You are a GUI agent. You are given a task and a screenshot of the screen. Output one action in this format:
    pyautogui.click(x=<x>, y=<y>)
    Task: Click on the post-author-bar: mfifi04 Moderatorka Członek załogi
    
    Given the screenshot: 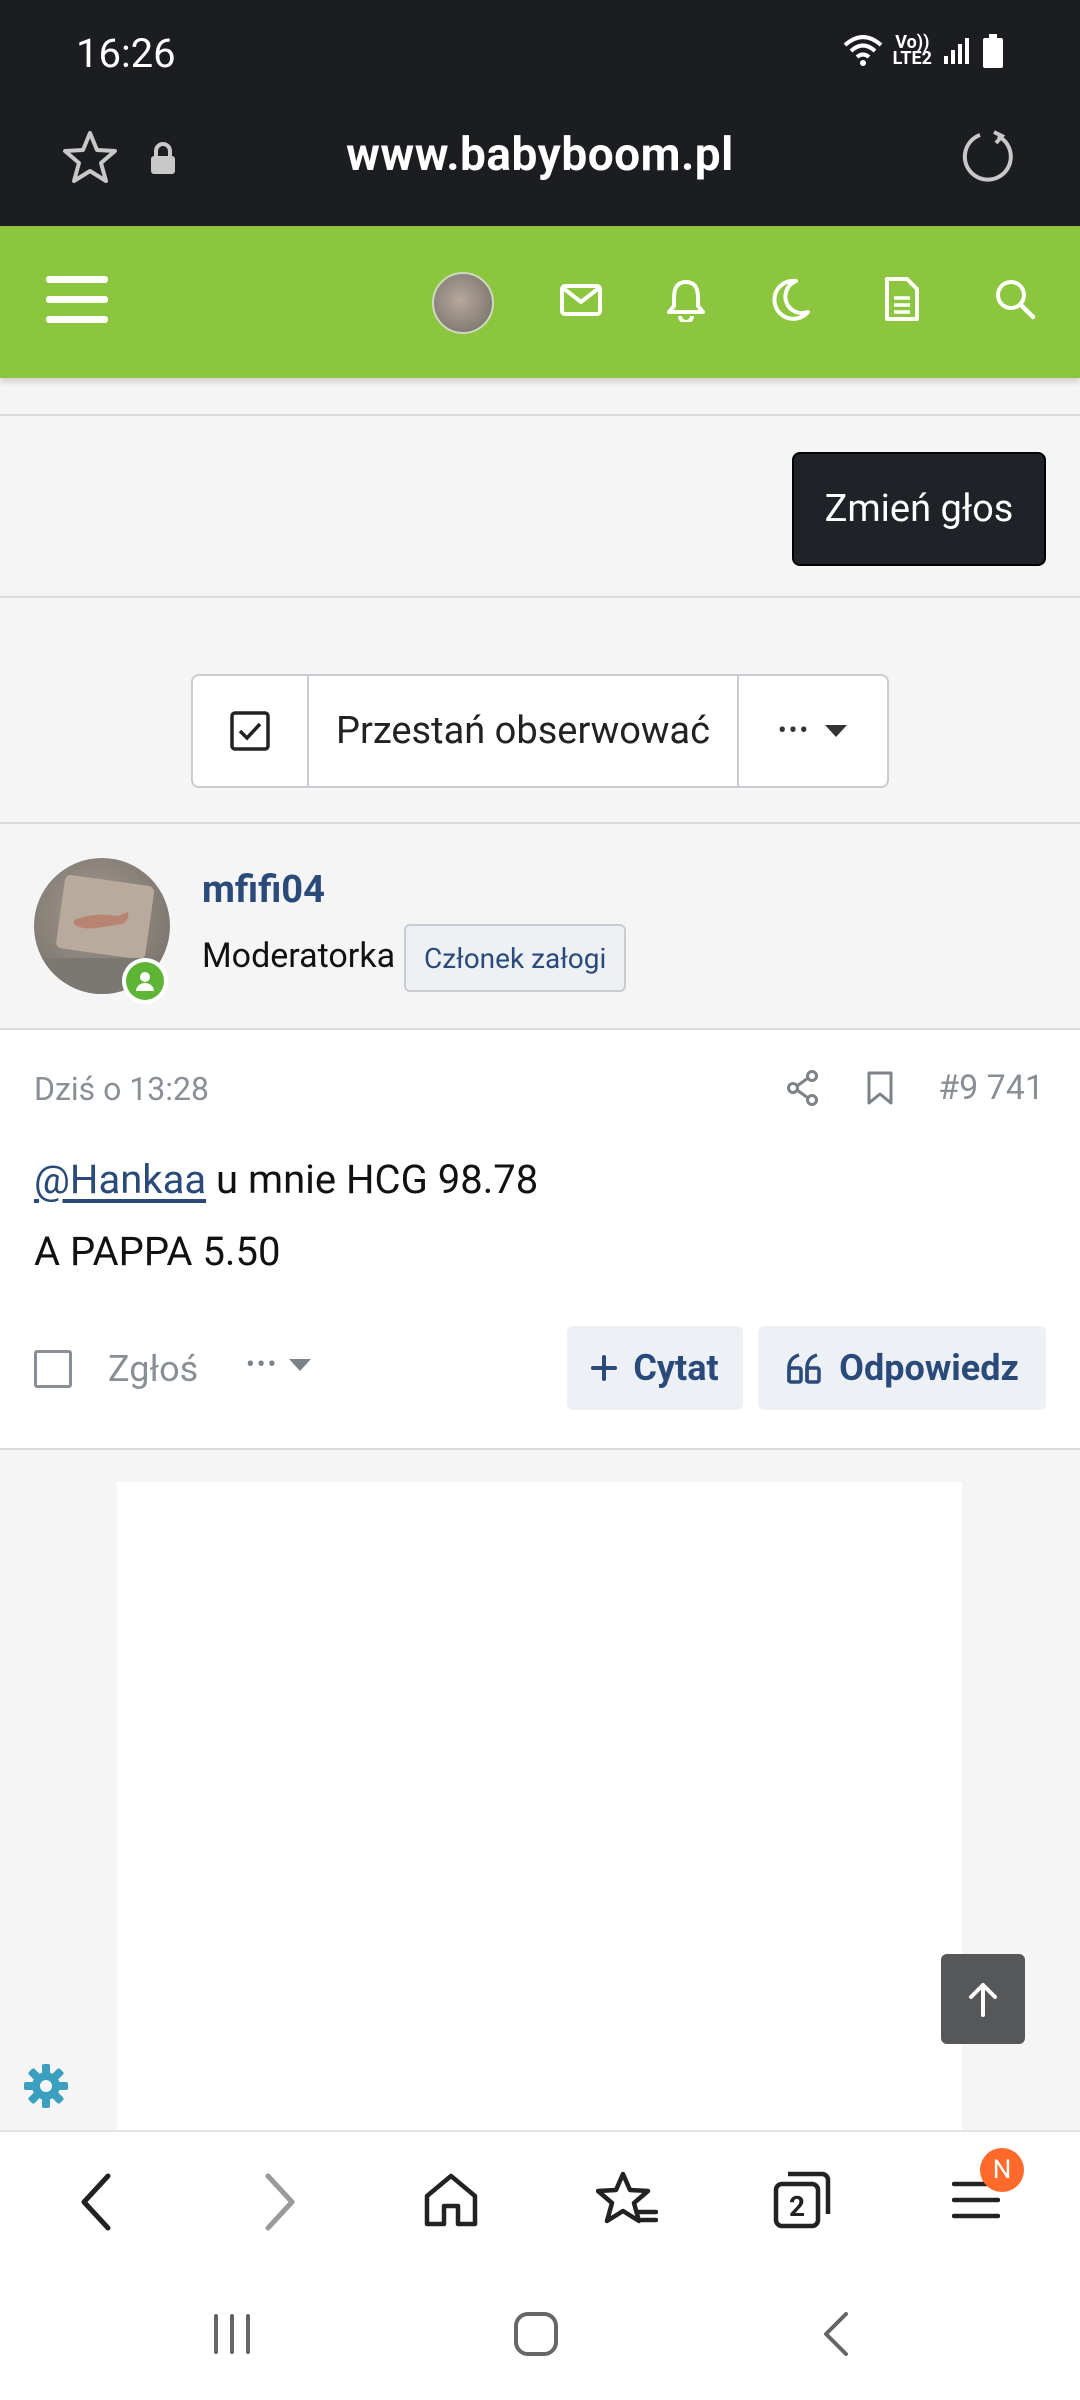 What is the action you would take?
    pyautogui.click(x=540, y=926)
    